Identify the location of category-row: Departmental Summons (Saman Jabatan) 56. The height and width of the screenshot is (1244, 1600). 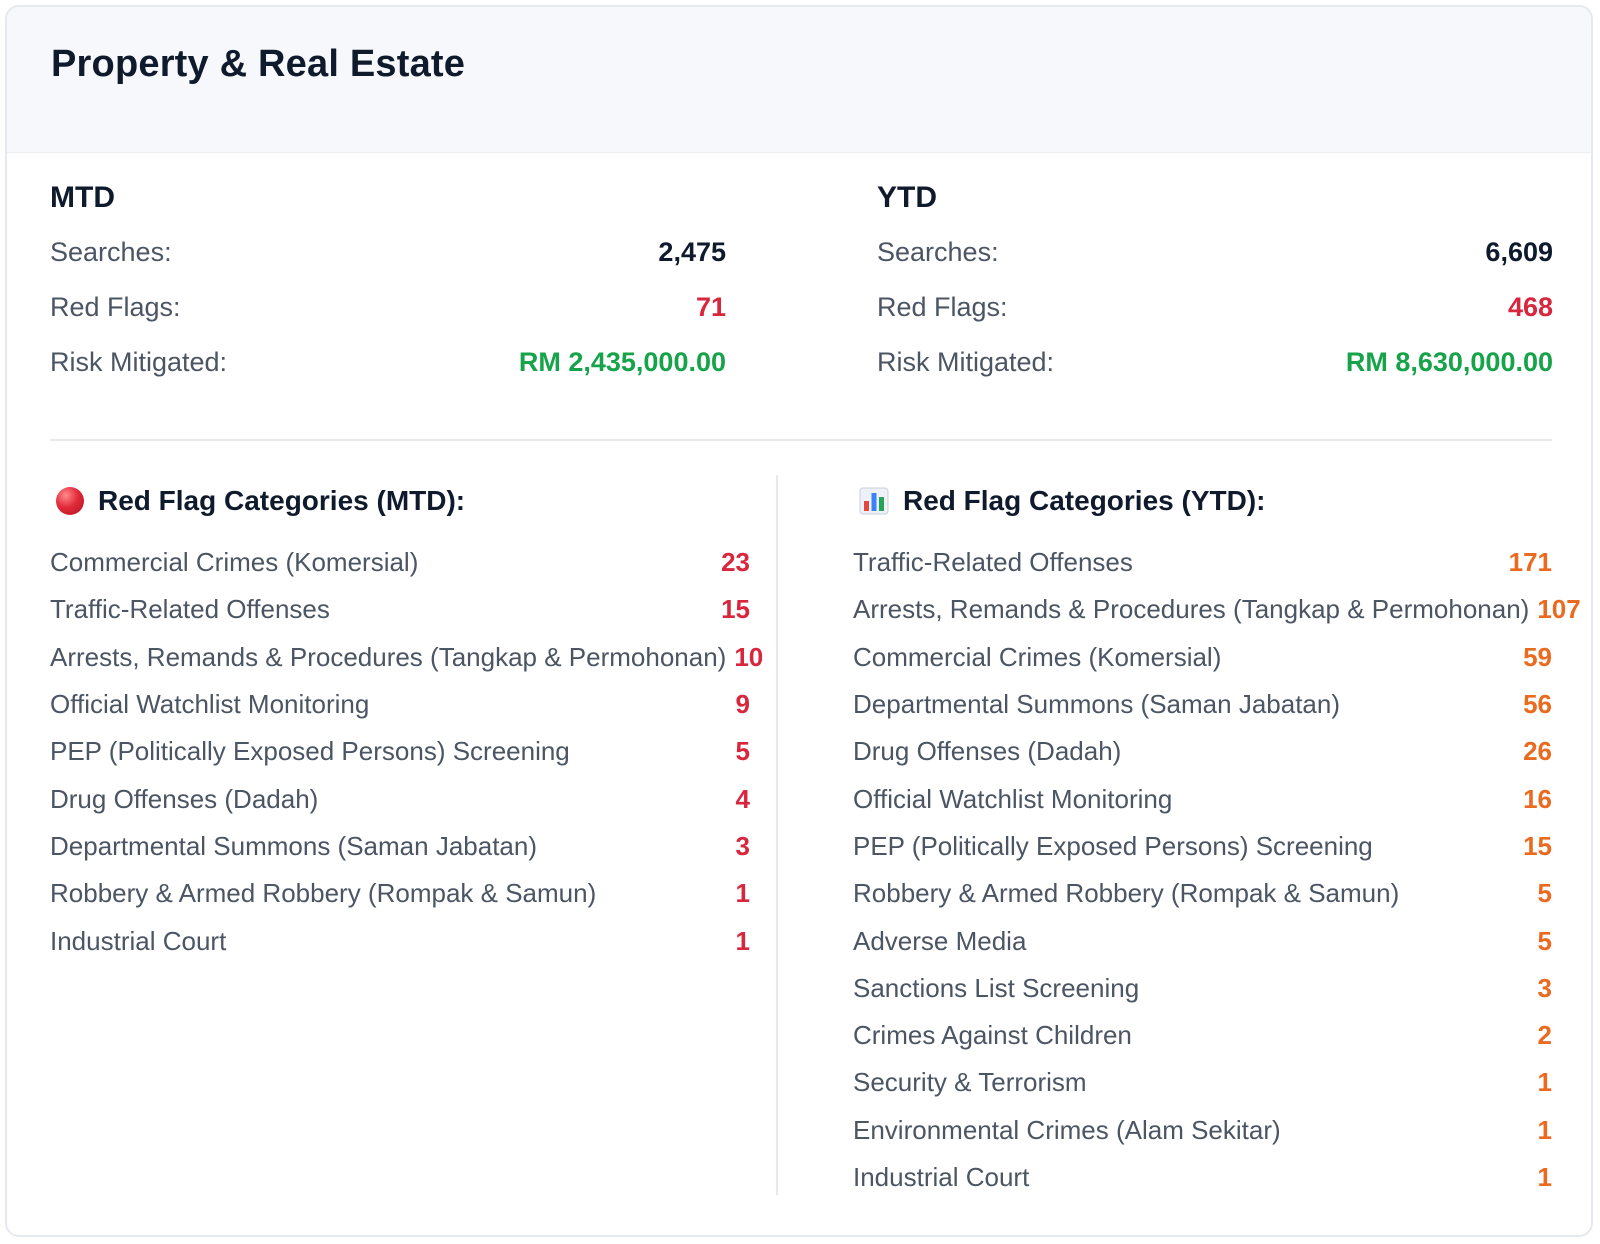
(1202, 704).